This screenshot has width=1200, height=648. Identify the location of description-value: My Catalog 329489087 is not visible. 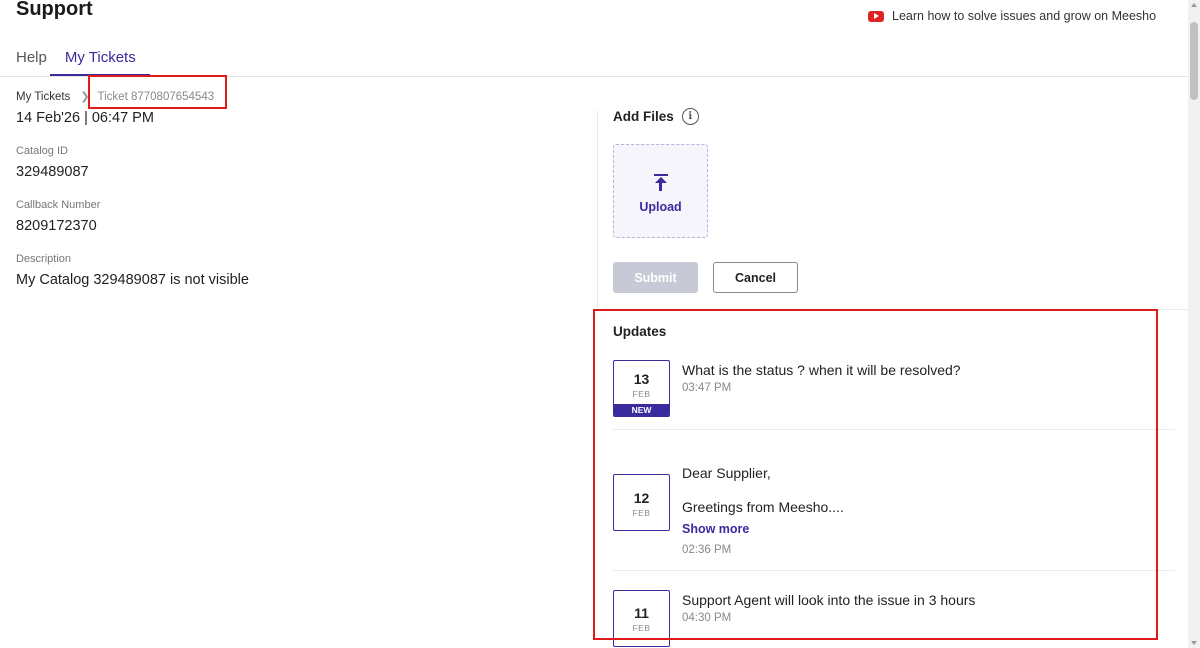
(132, 280).